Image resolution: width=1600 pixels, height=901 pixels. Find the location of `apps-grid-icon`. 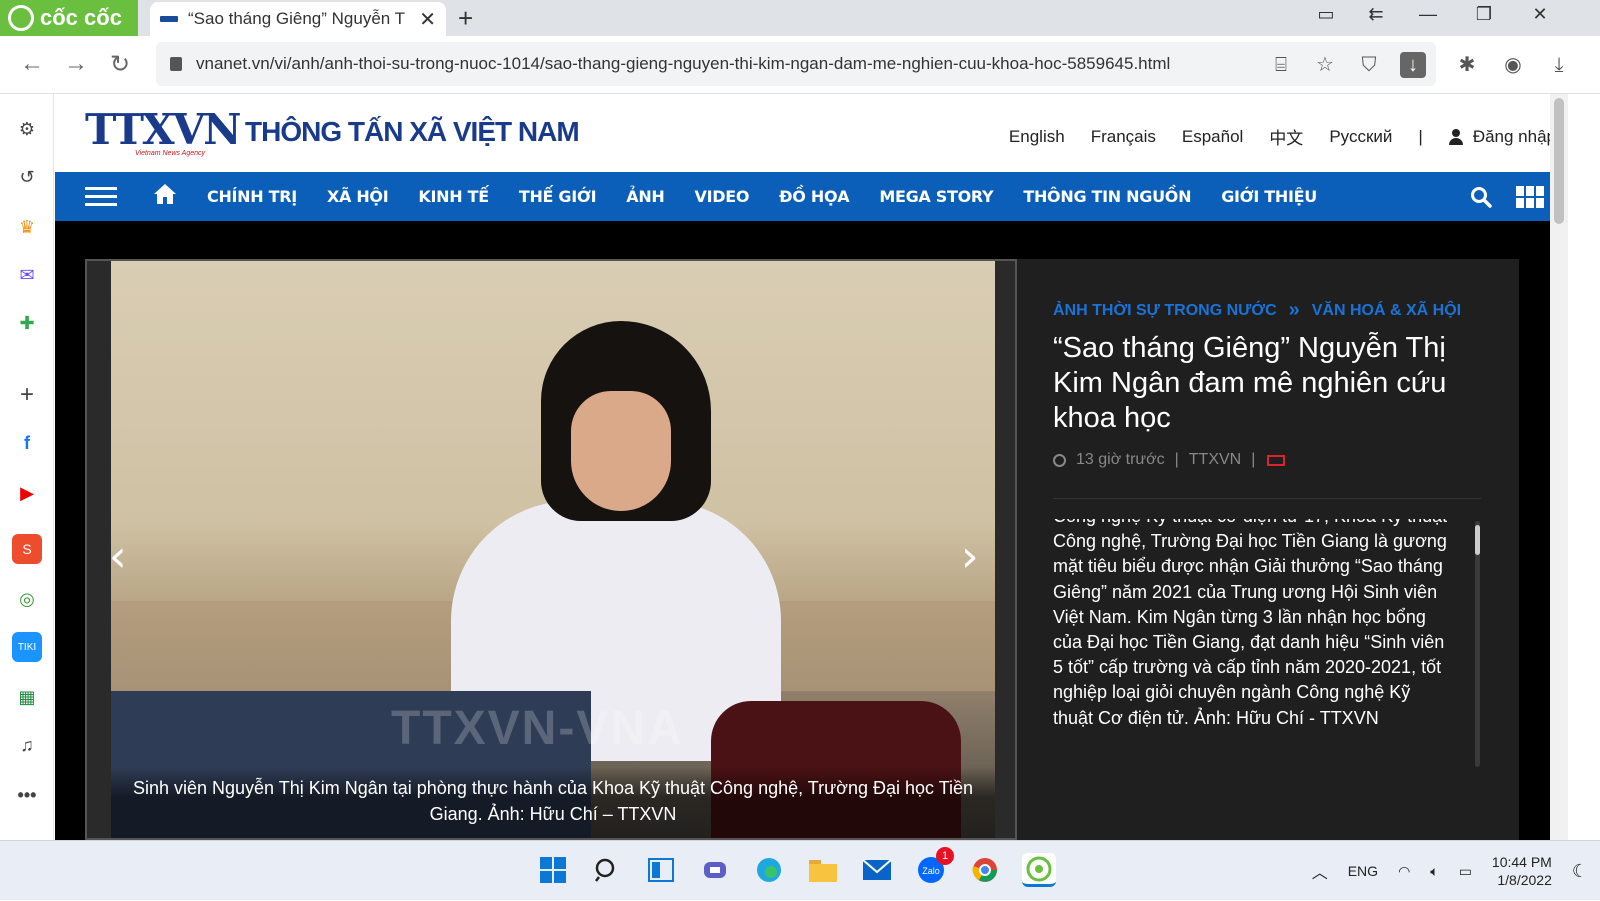

apps-grid-icon is located at coordinates (1530, 197).